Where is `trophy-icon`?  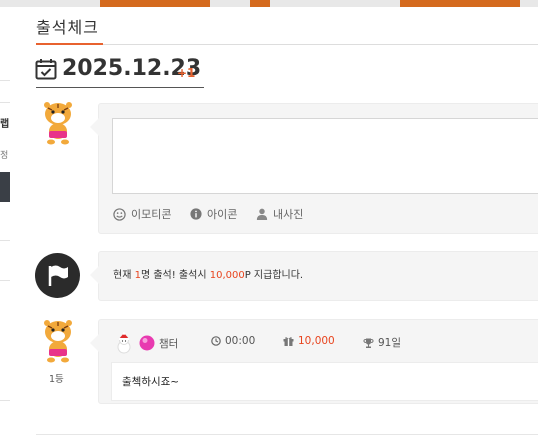 trophy-icon is located at coordinates (368, 343).